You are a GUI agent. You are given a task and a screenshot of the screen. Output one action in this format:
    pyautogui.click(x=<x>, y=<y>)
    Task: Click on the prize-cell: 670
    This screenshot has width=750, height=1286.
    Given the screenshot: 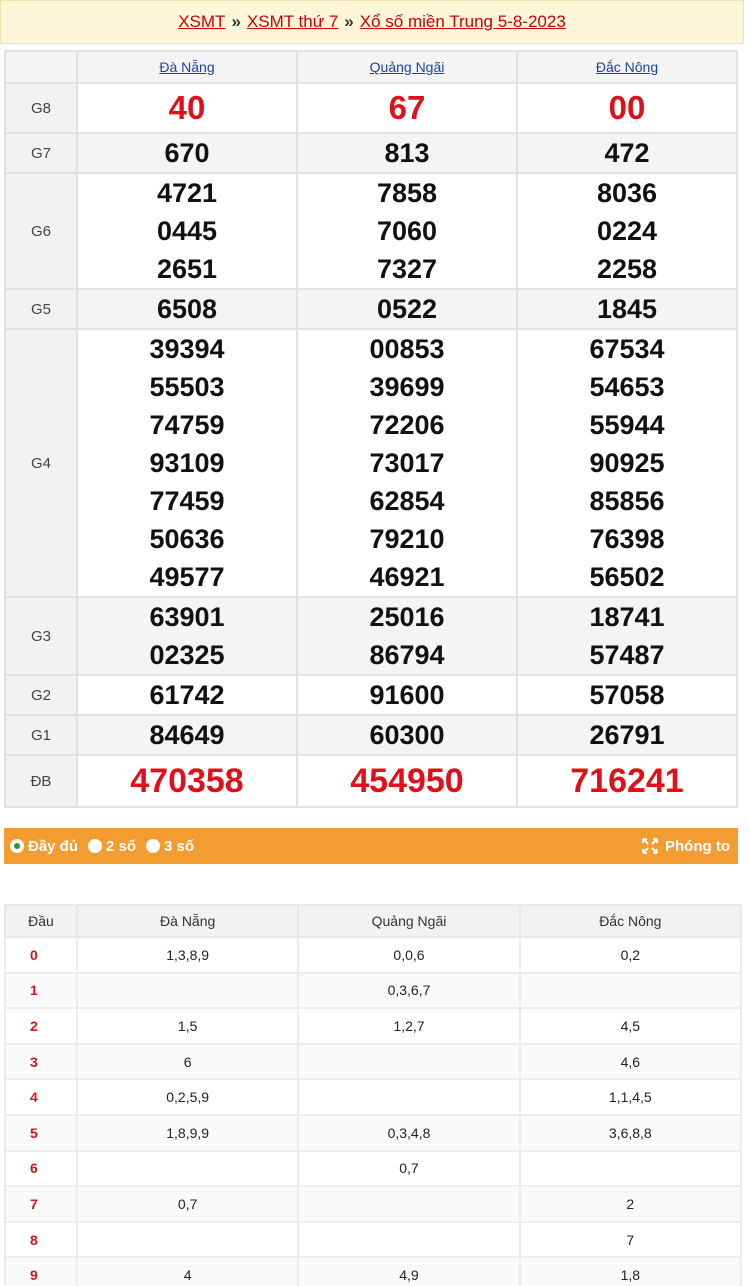 What is the action you would take?
    pyautogui.click(x=187, y=153)
    